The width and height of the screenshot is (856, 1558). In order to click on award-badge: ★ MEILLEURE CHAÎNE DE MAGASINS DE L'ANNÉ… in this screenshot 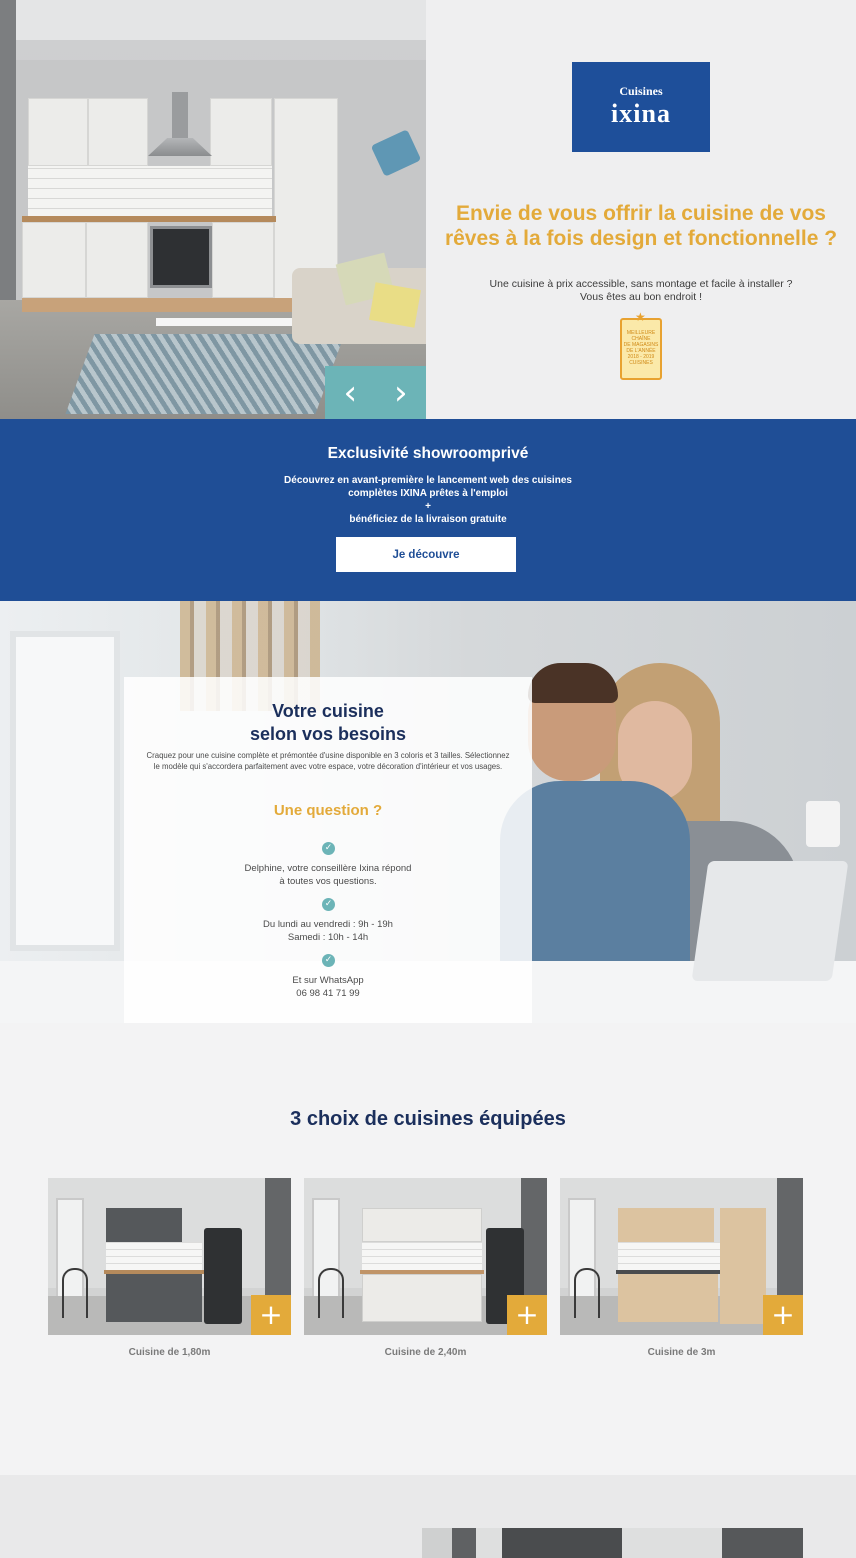, I will do `click(641, 345)`.